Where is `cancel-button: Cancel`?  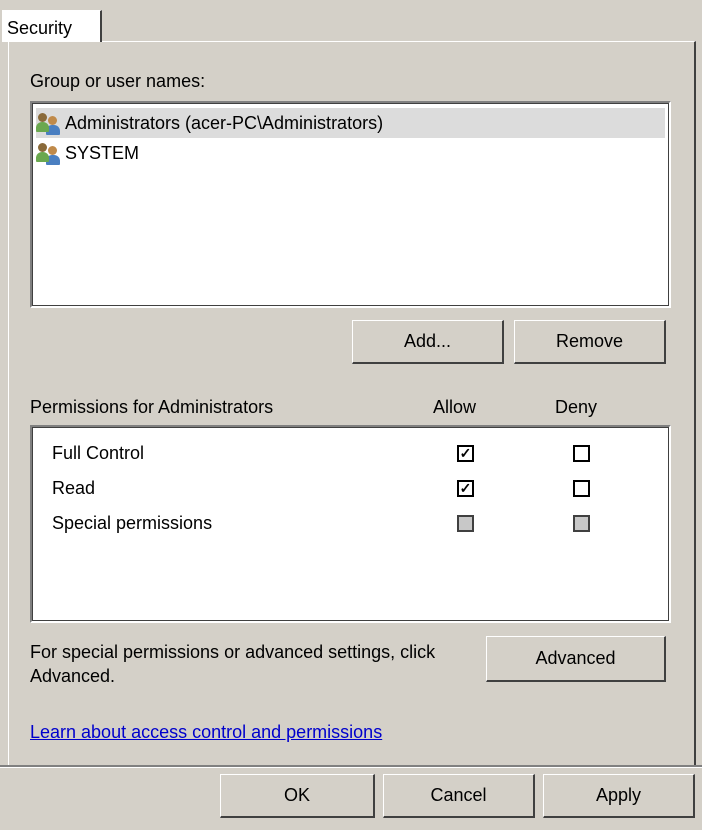 cancel-button: Cancel is located at coordinates (459, 796).